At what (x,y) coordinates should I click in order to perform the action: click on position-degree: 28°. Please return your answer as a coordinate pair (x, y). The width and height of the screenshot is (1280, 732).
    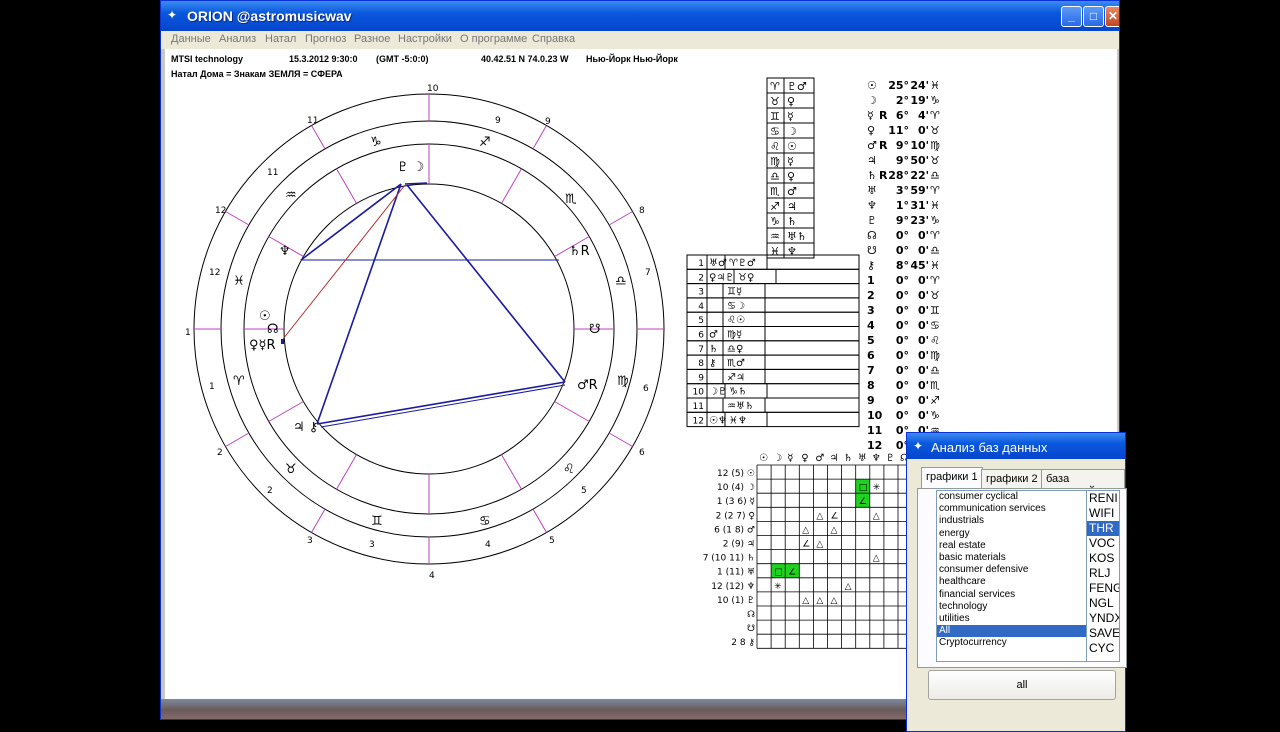
    Looking at the image, I should click on (898, 175).